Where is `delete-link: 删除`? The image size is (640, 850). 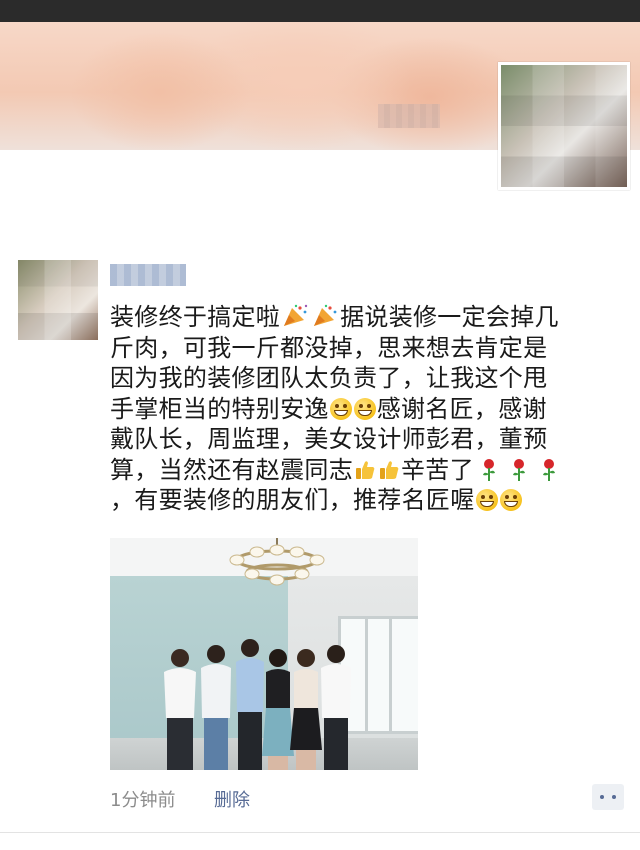
delete-link: 删除 is located at coordinates (232, 799).